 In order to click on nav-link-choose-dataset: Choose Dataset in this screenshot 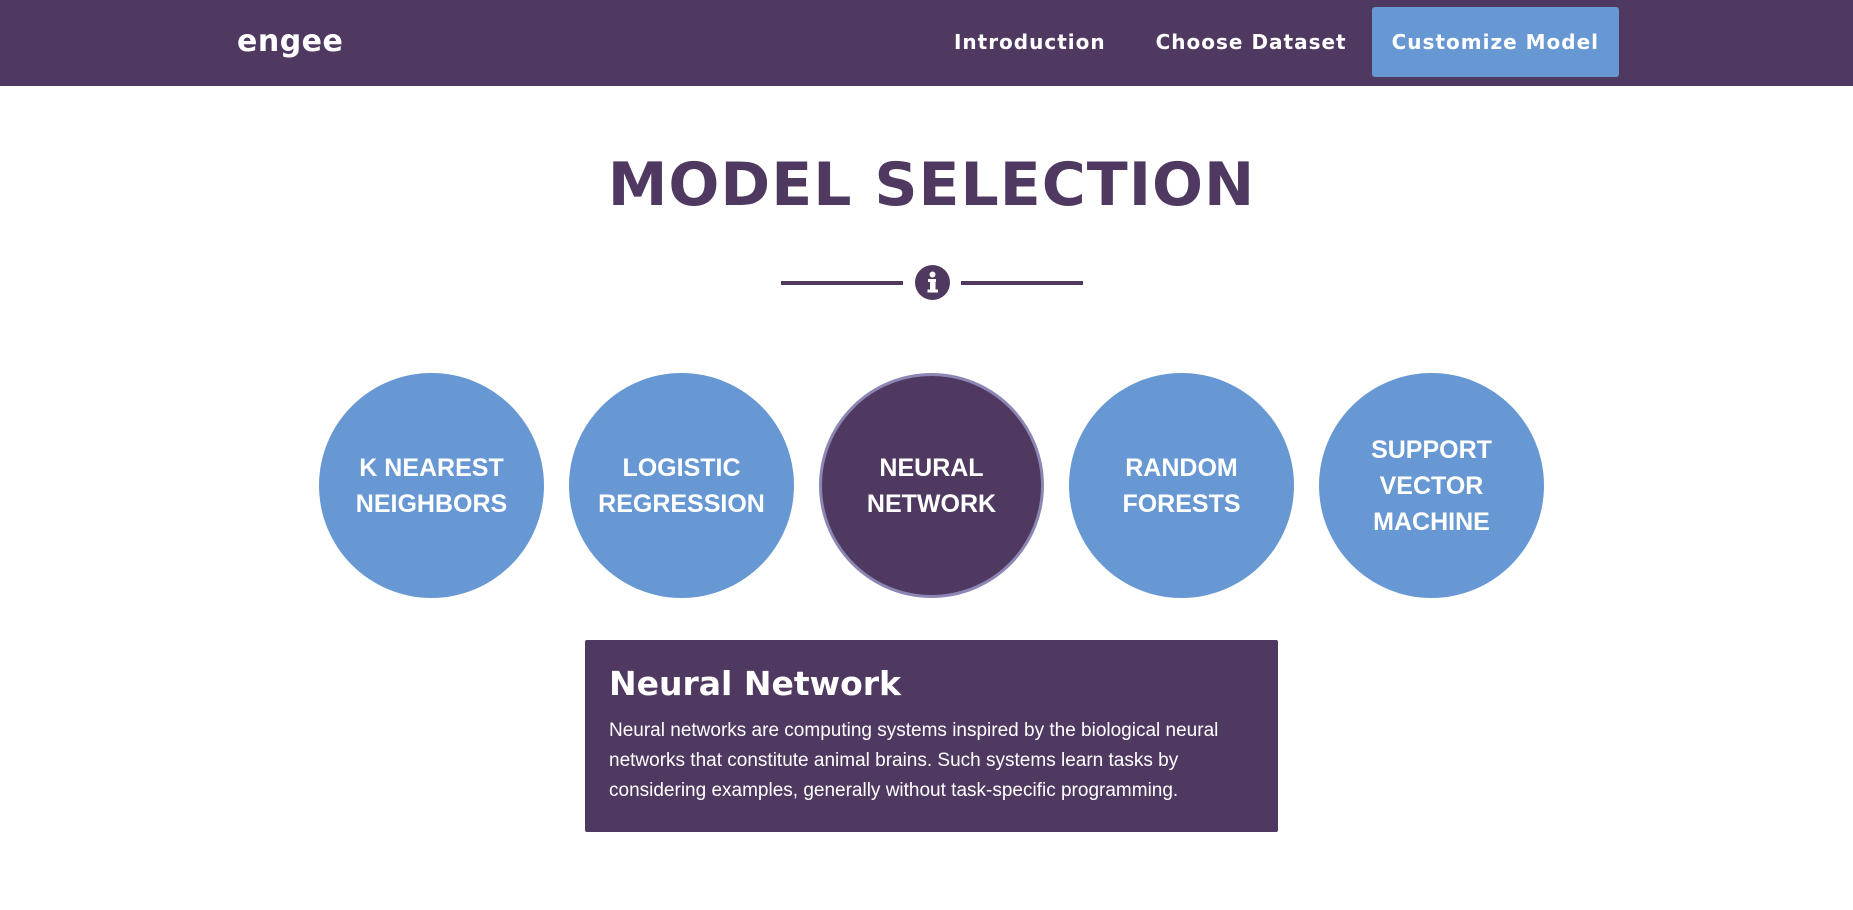, I will do `click(1251, 42)`.